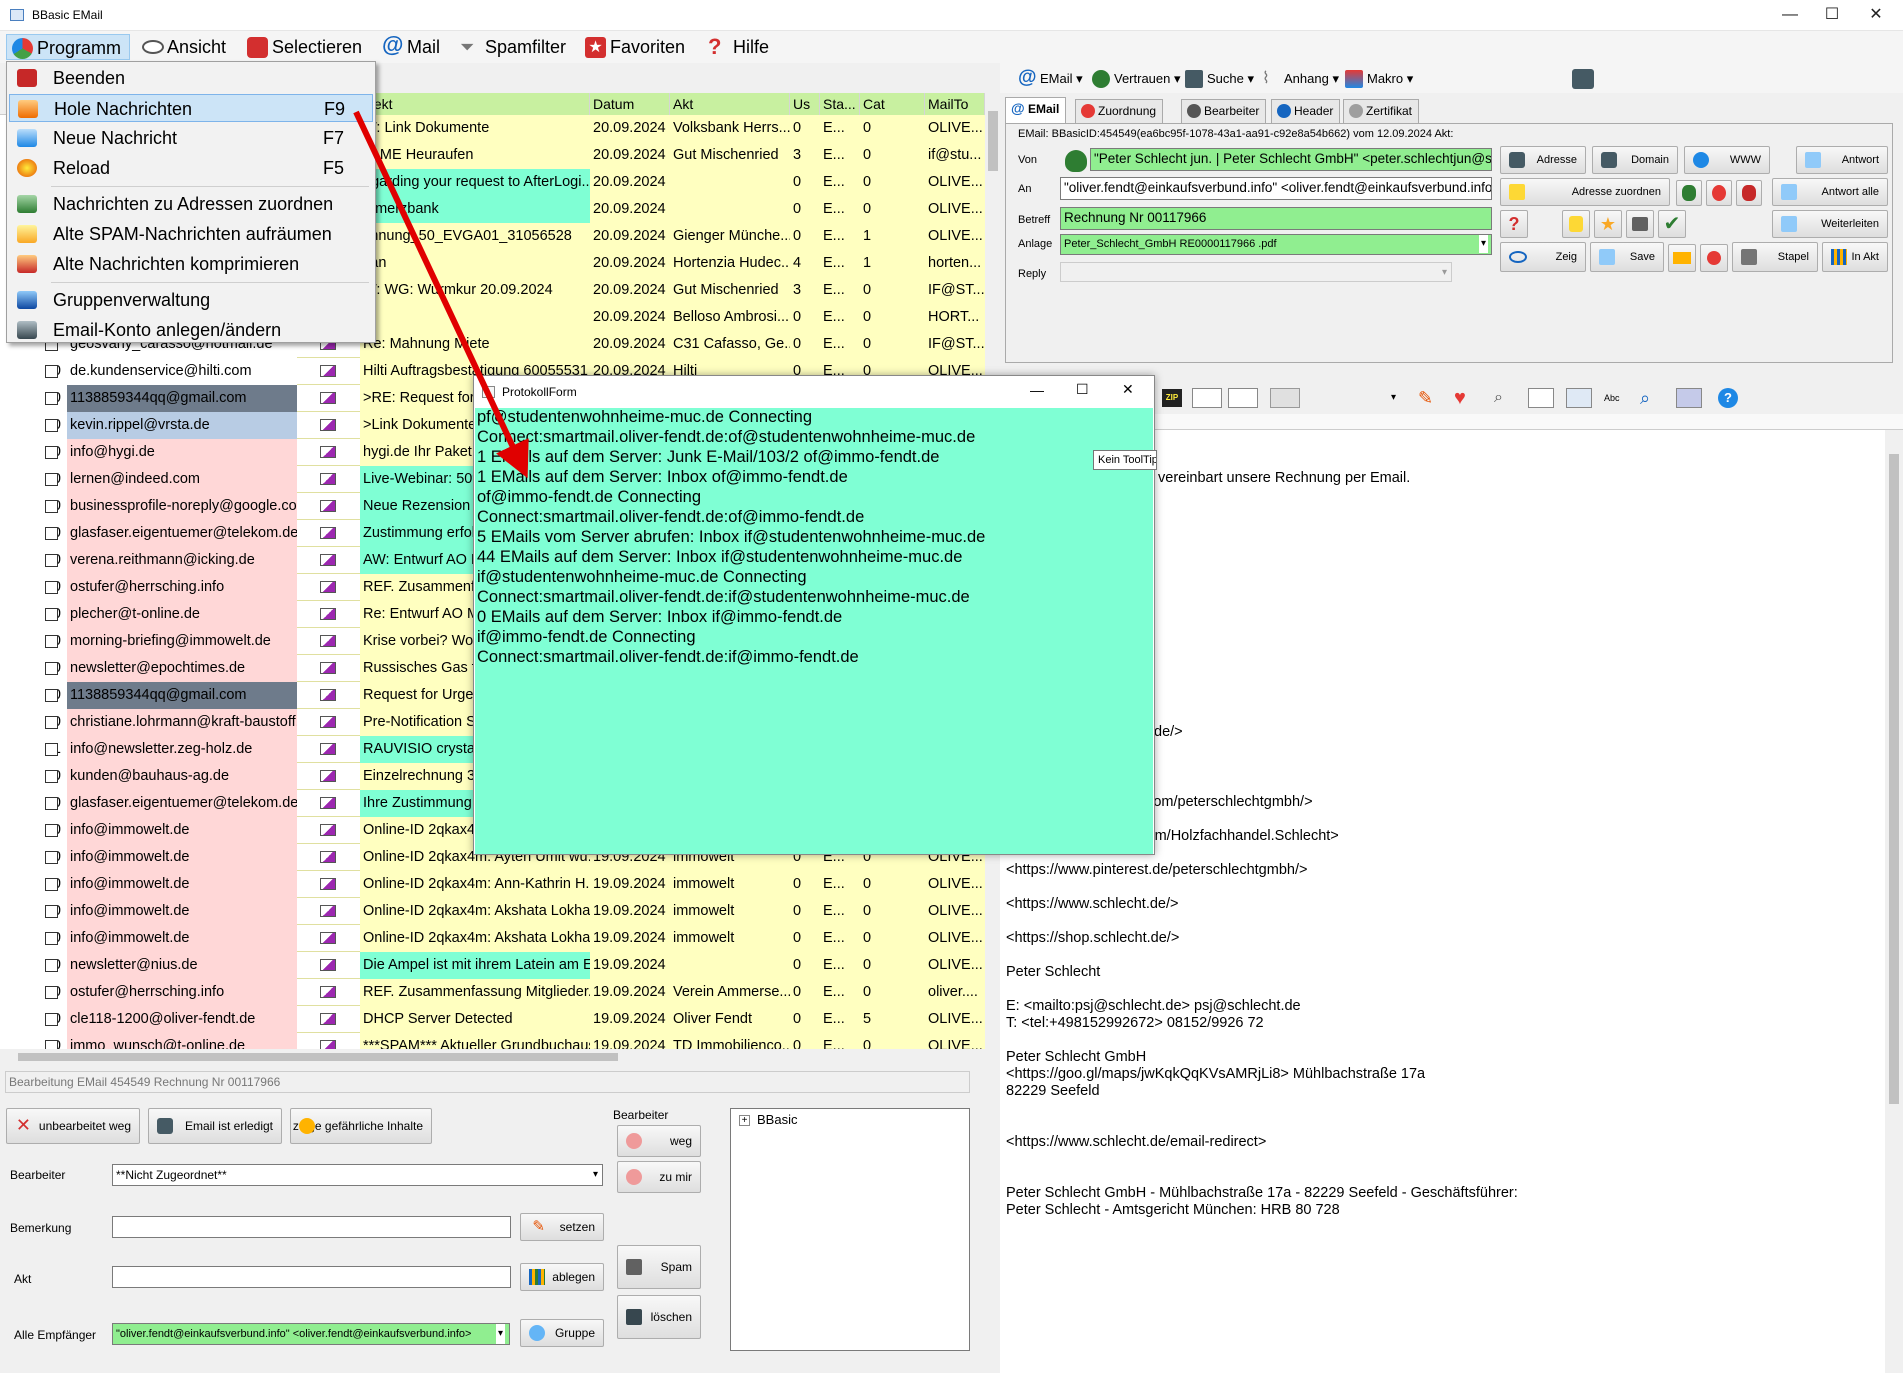 Image resolution: width=1903 pixels, height=1373 pixels. I want to click on akt-input, so click(311, 1277).